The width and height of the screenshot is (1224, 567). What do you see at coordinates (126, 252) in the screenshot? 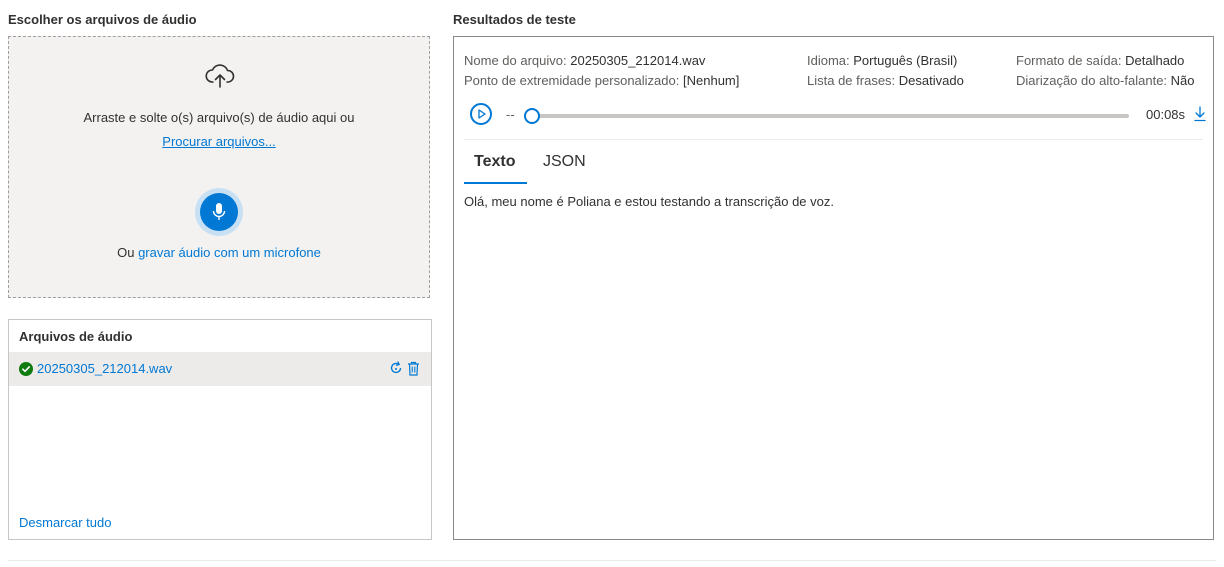
I see `record-prefix: Ou` at bounding box center [126, 252].